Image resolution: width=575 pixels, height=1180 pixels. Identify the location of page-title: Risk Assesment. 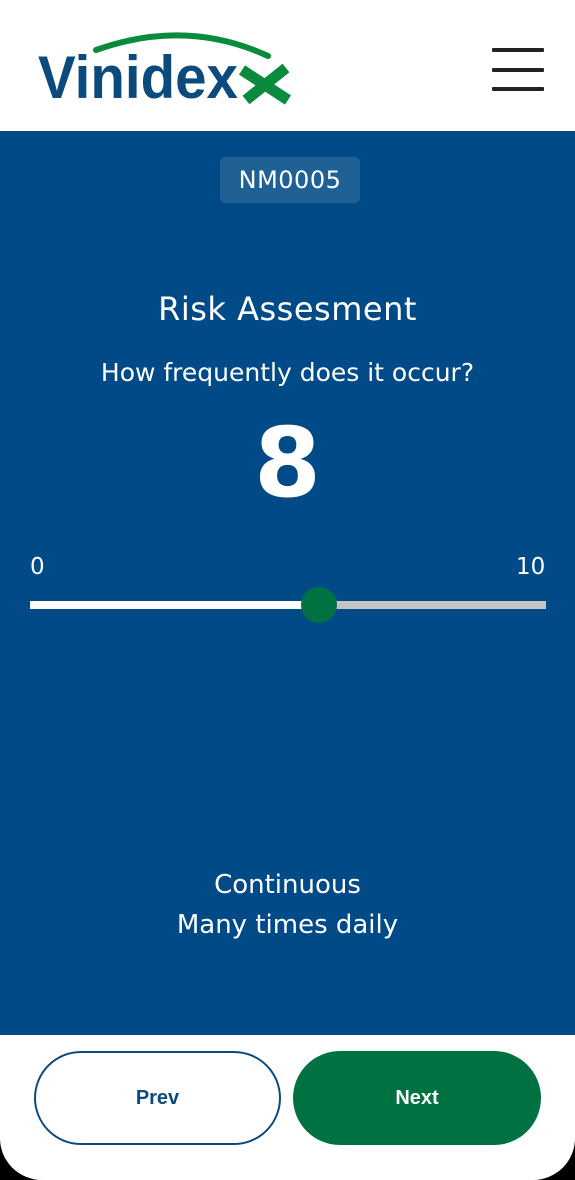
(287, 309).